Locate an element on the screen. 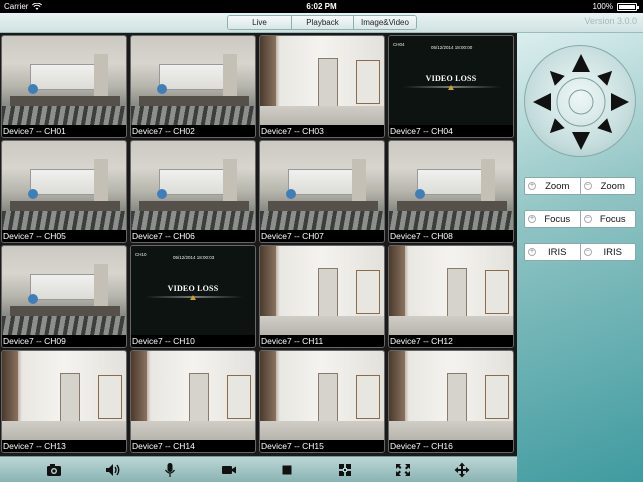 The height and width of the screenshot is (482, 643). microphone-icon is located at coordinates (170, 470).